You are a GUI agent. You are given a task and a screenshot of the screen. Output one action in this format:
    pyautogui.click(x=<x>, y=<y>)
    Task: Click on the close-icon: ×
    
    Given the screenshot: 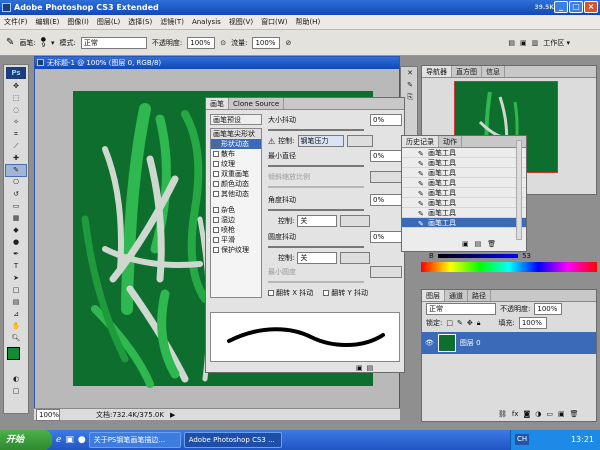 What is the action you would take?
    pyautogui.click(x=591, y=7)
    